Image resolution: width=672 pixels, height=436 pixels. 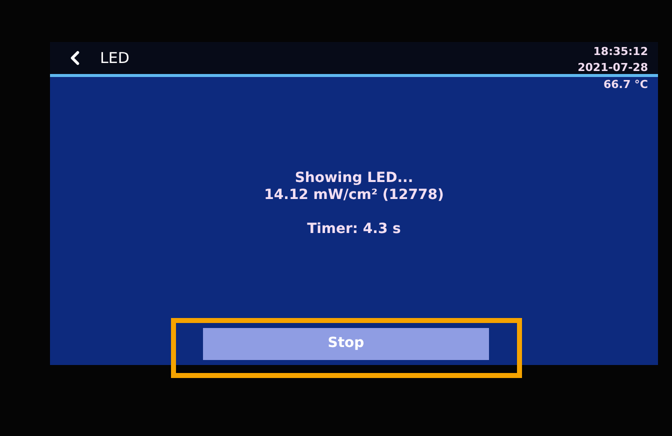 What do you see at coordinates (115, 58) in the screenshot?
I see `screen-title: LED` at bounding box center [115, 58].